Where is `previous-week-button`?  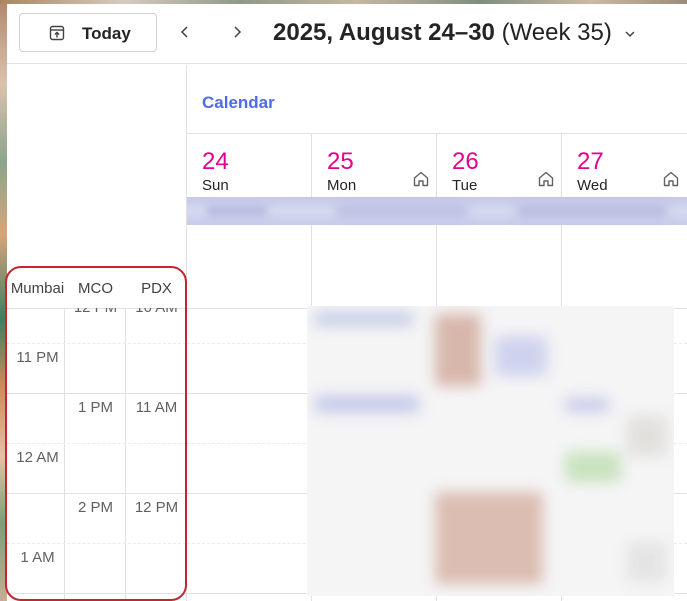
previous-week-button is located at coordinates (185, 32).